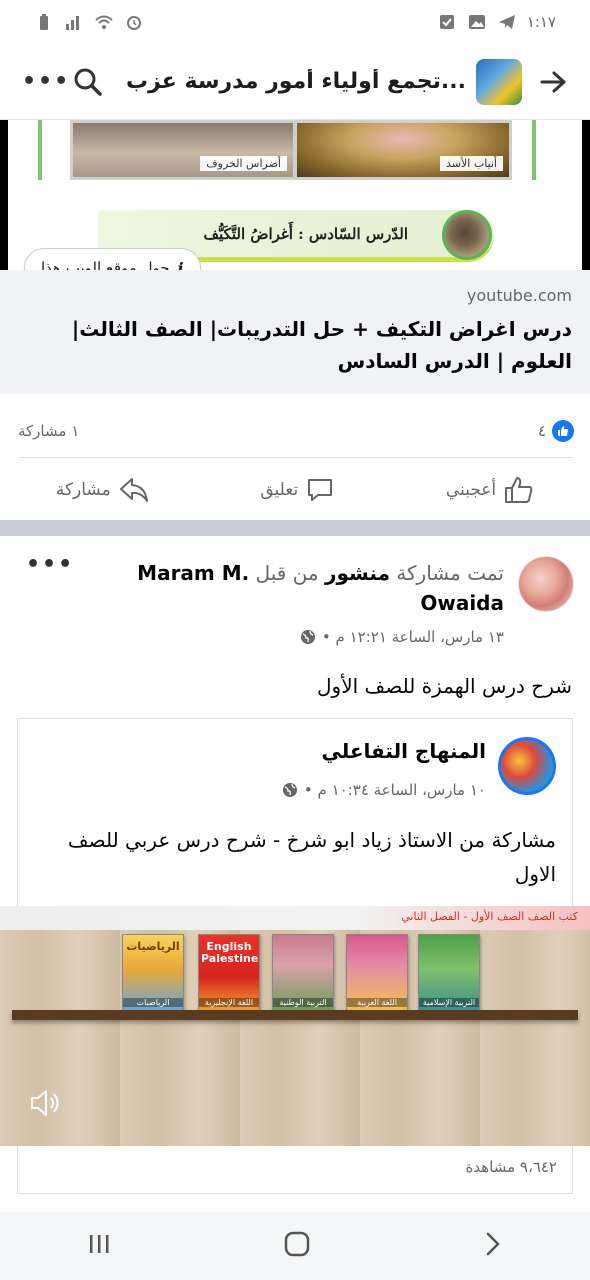 Image resolution: width=590 pixels, height=1280 pixels. Describe the element at coordinates (89, 22) in the screenshot. I see `status-left-icons` at that location.